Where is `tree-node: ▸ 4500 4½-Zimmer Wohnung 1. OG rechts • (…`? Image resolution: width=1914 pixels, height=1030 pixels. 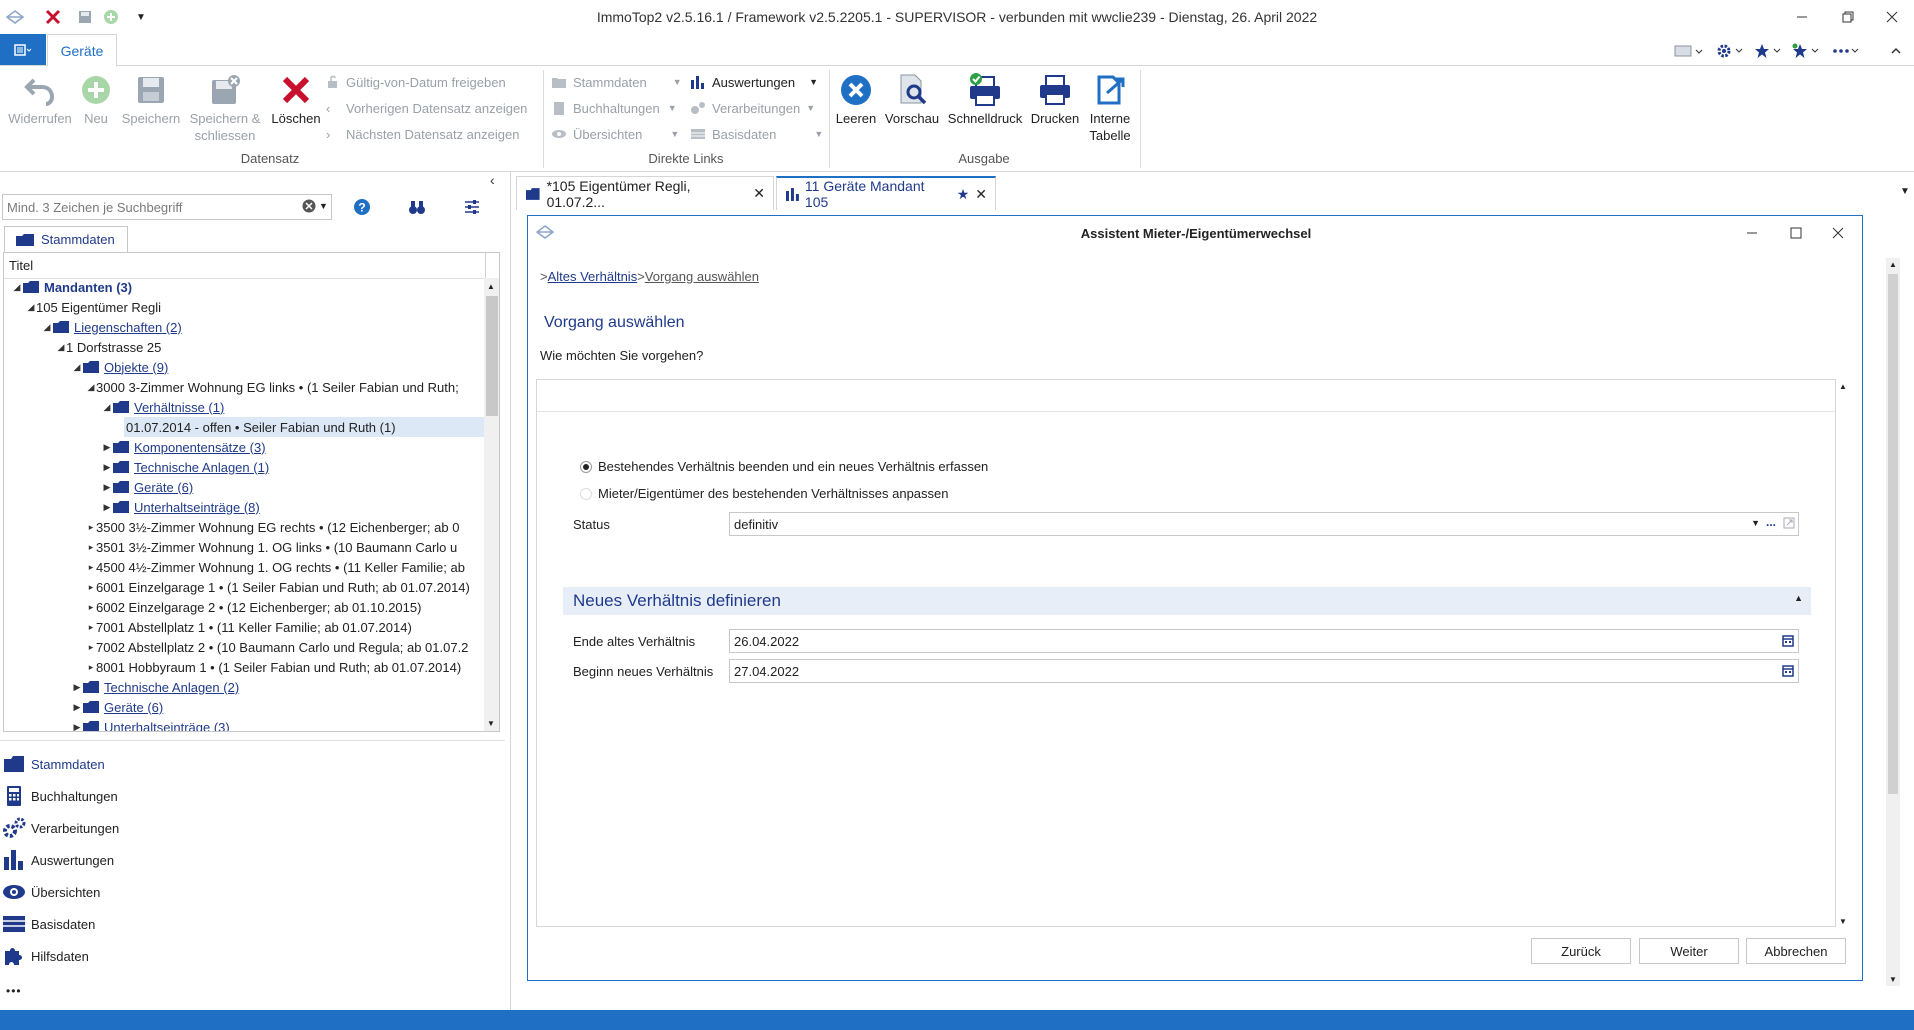 tree-node: ▸ 4500 4½-Zimmer Wohnung 1. OG rechts • (… is located at coordinates (275, 567).